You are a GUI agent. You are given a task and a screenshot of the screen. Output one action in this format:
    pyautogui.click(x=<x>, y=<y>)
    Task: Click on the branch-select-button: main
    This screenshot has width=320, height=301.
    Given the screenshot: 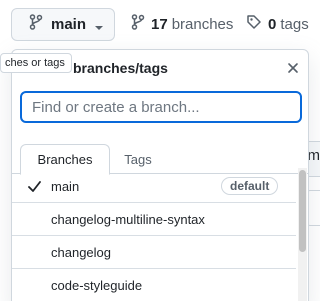 What is the action you would take?
    pyautogui.click(x=63, y=24)
    